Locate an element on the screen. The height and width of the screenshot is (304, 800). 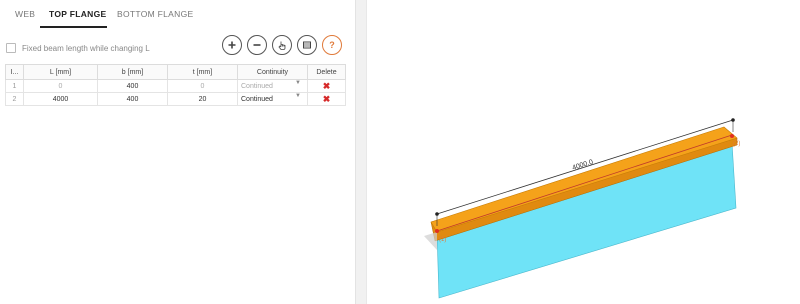
thickness-cell: 20 is located at coordinates (202, 99).